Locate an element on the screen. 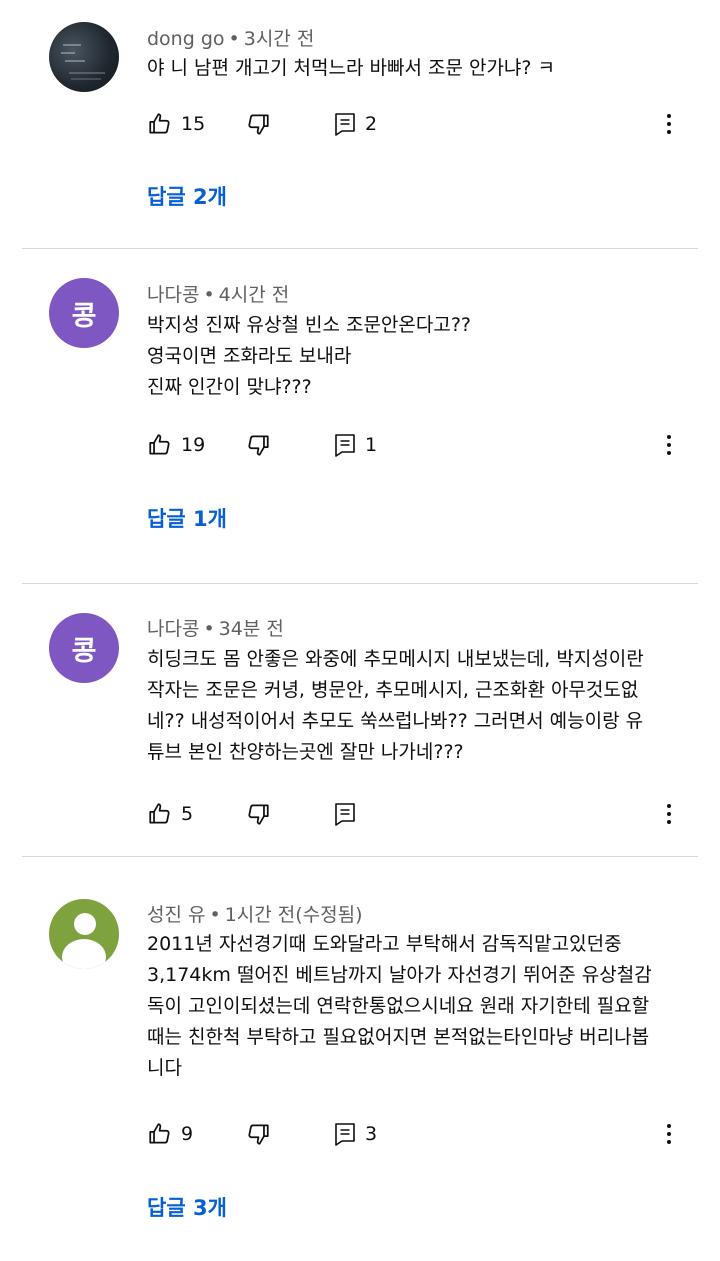 This screenshot has width=720, height=1261. comment-text-line: 박지성 진짜 유상철 빈소 조문안온다고?? is located at coordinates (309, 325).